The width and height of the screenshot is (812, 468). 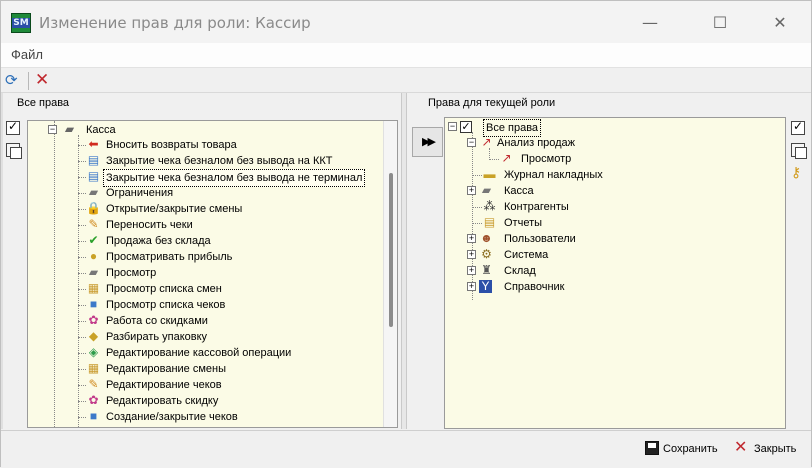 I want to click on app-logo-icon: SM, so click(x=21, y=23).